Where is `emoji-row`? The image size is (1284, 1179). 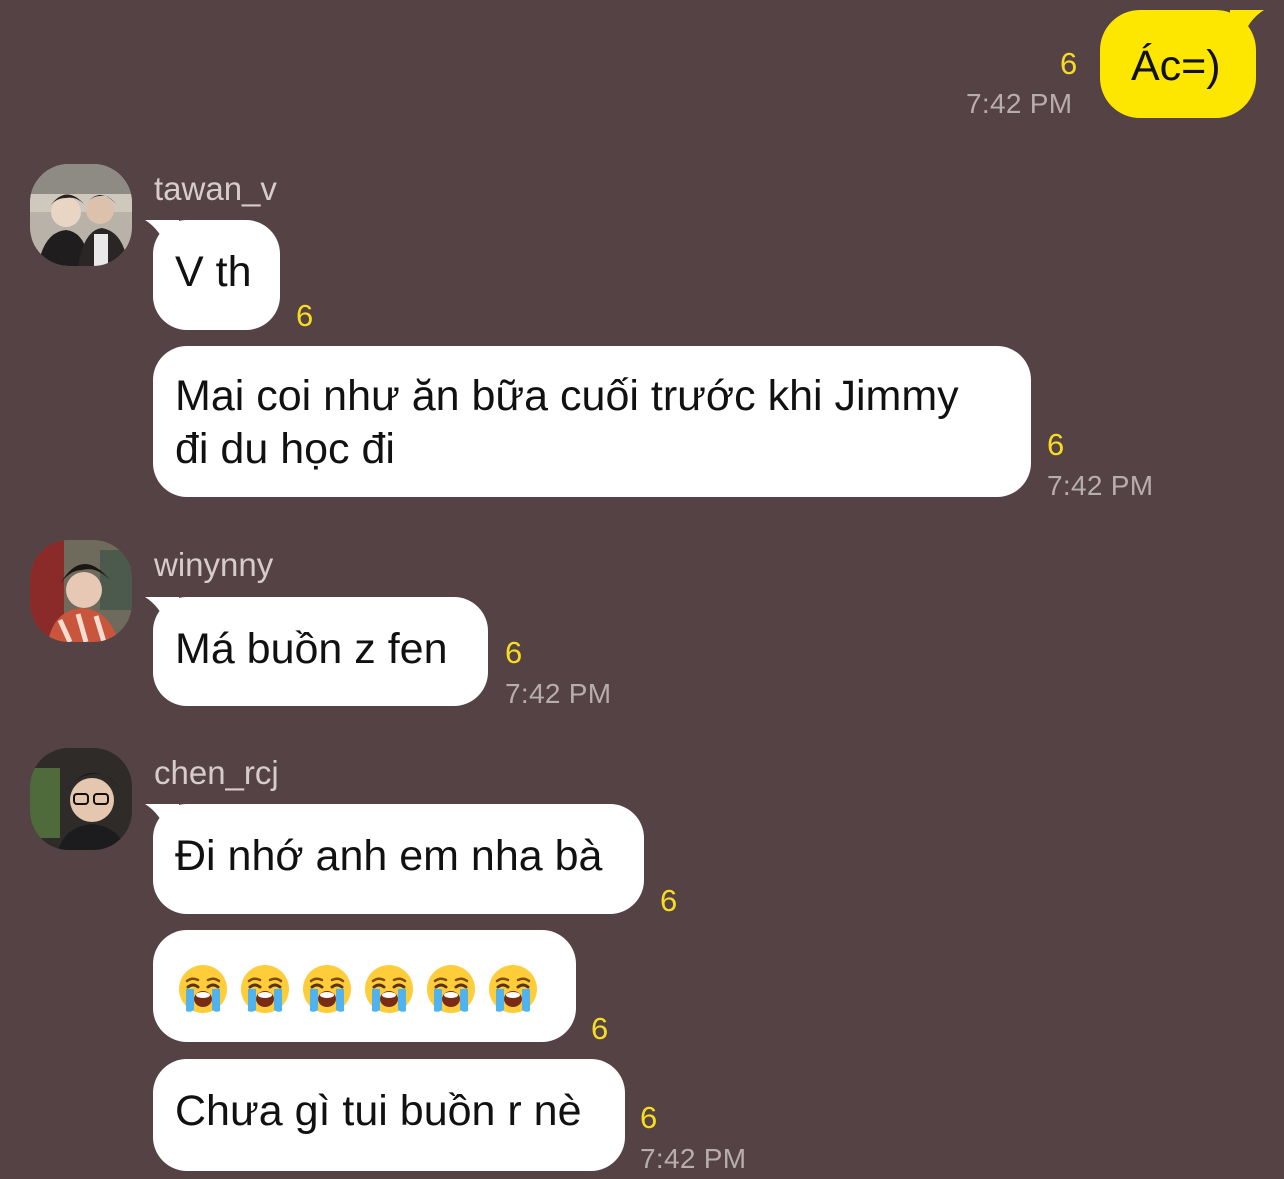 emoji-row is located at coordinates (358, 987).